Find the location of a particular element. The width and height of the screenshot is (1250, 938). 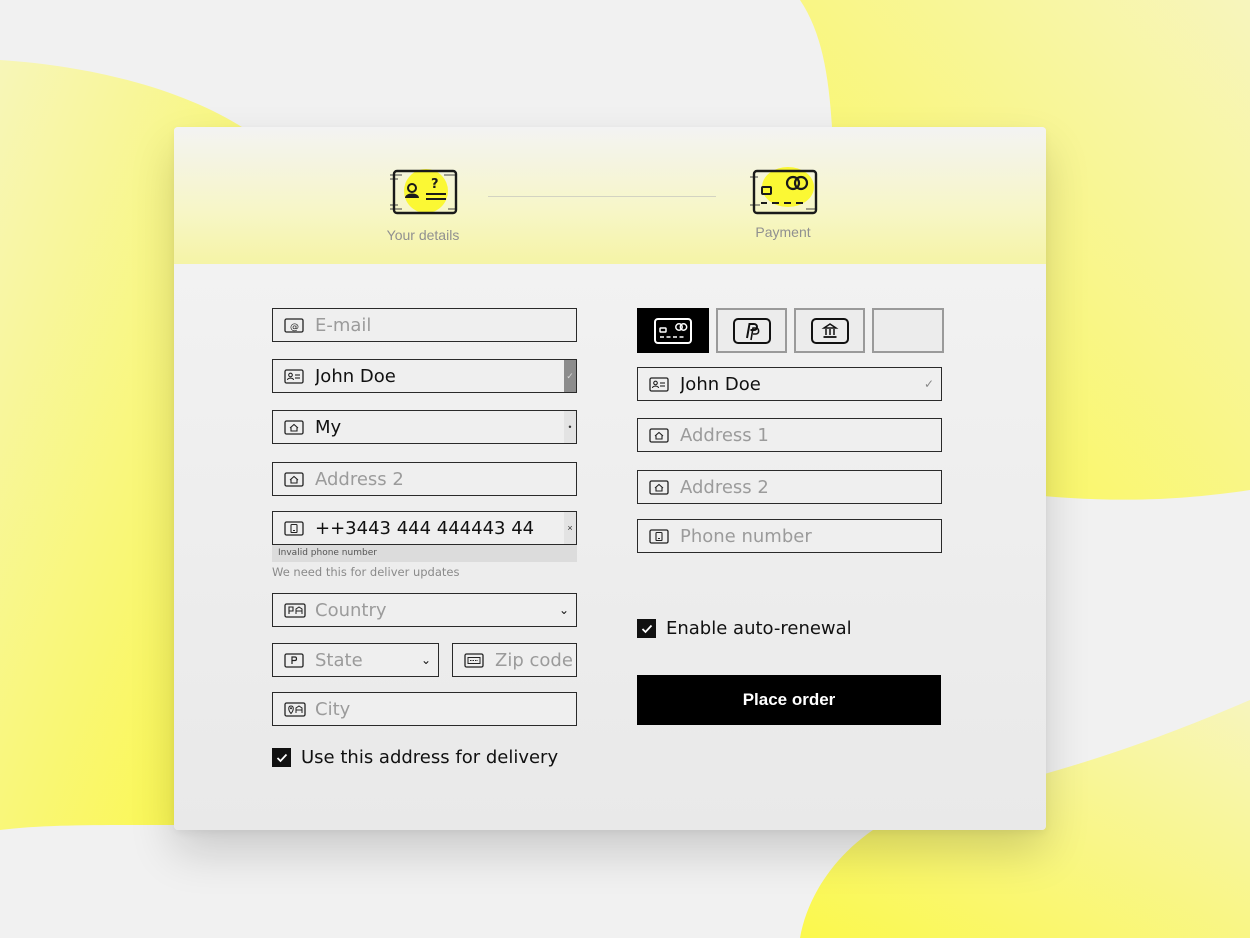

phone-field: × is located at coordinates (424, 528).